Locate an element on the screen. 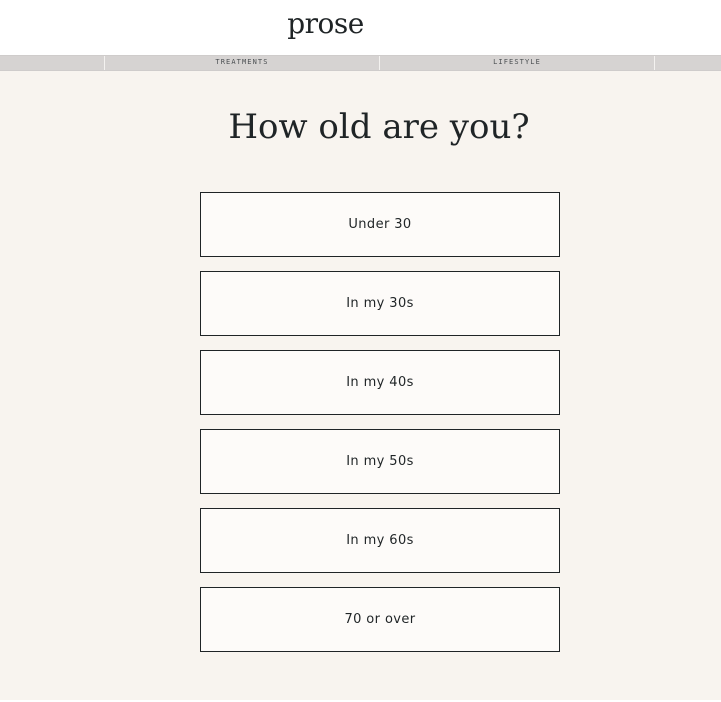 Image resolution: width=721 pixels, height=702 pixels. option-70-or-over: 70 or over is located at coordinates (380, 619).